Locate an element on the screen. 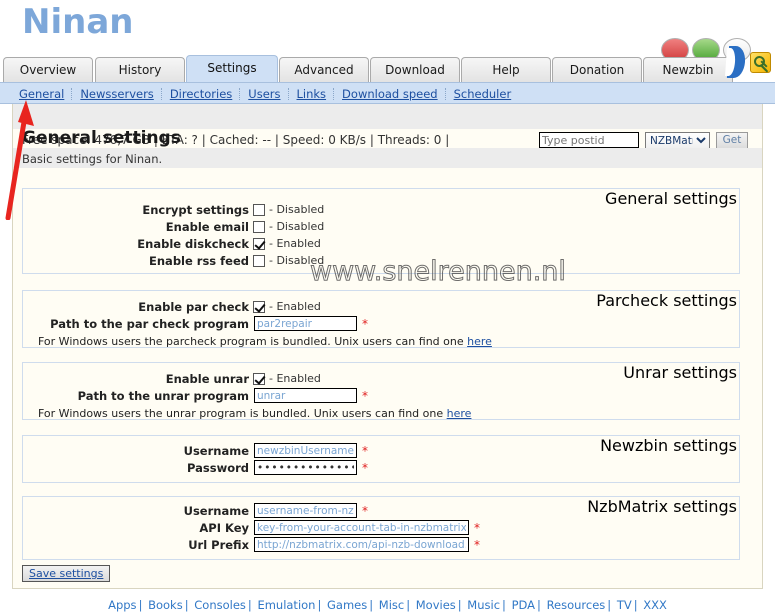 This screenshot has height=616, width=775. footer-link-misc: Misc is located at coordinates (391, 605).